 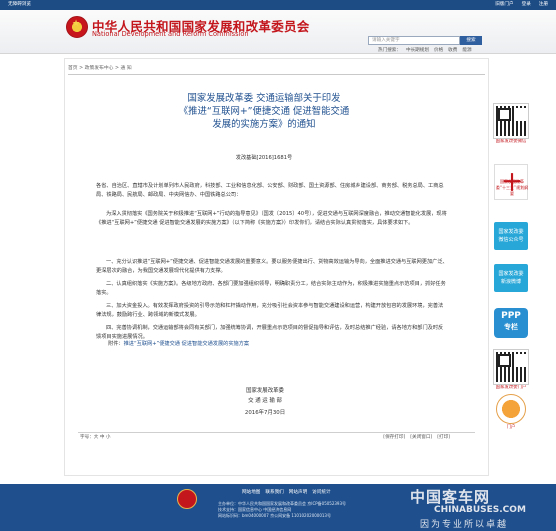 I want to click on ppp-label: PPP, so click(x=511, y=316).